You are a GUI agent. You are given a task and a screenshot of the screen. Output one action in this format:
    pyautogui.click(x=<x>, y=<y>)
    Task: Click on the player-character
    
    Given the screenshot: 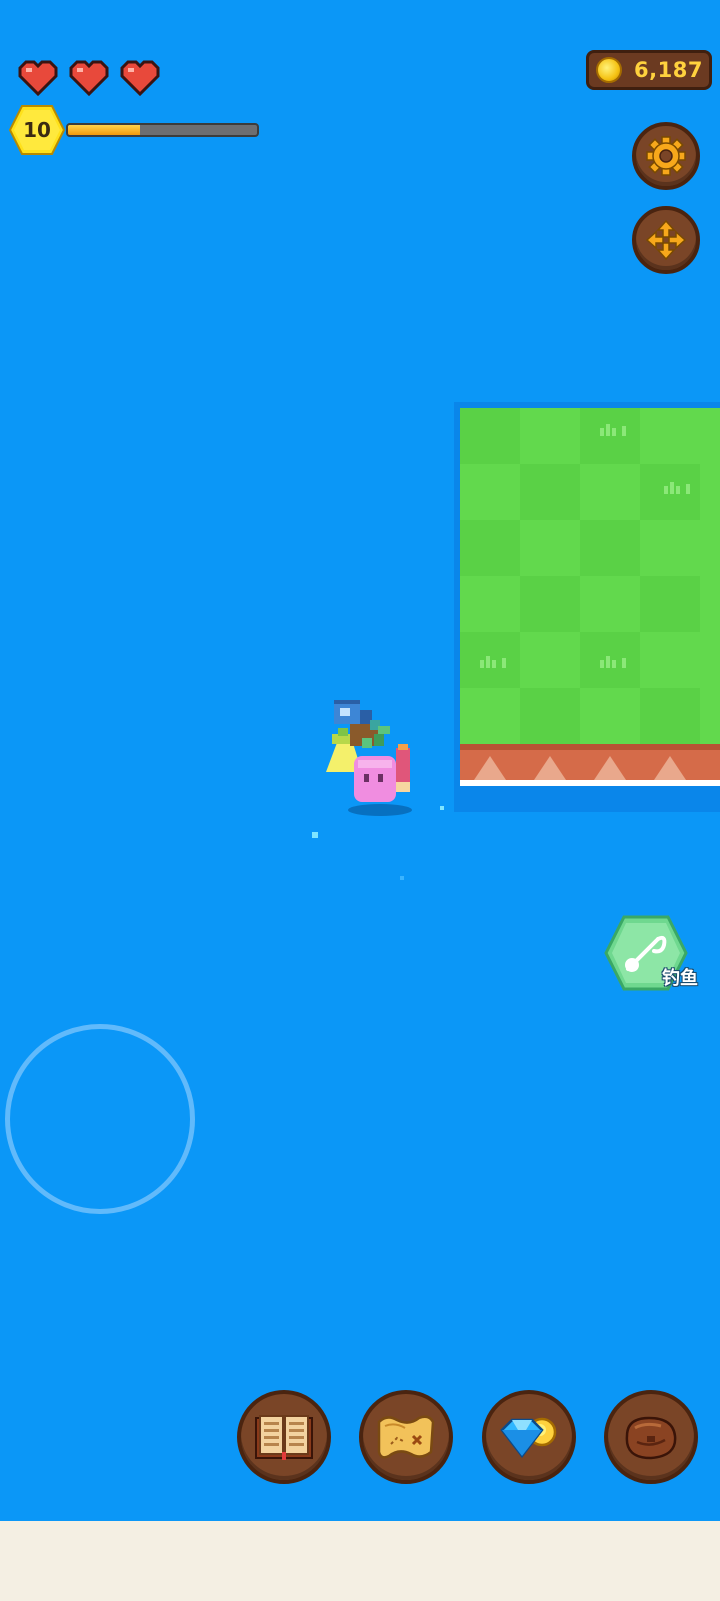 What is the action you would take?
    pyautogui.click(x=369, y=758)
    